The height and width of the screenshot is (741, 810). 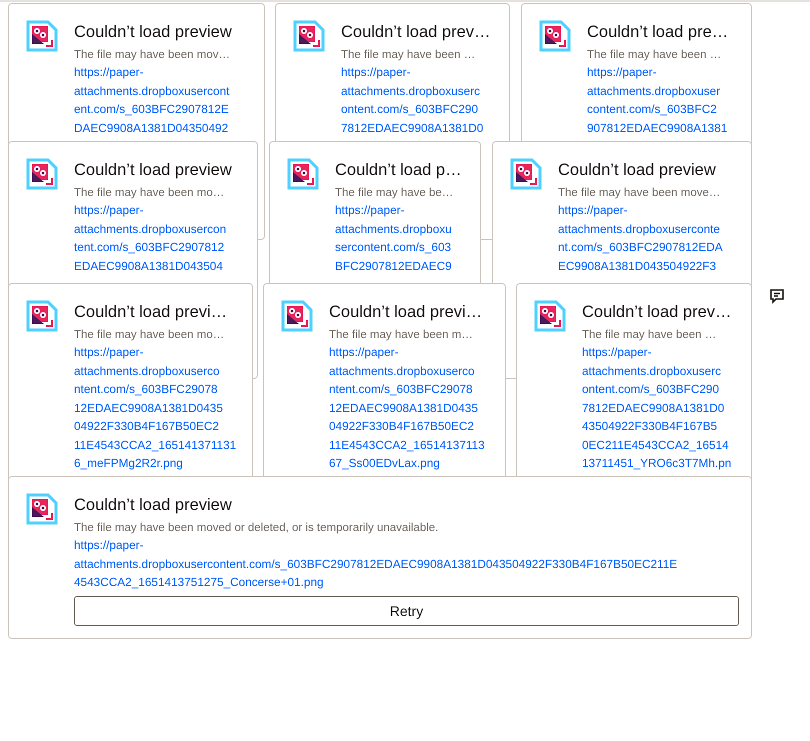 What do you see at coordinates (648, 265) in the screenshot?
I see `file-link: EC9908A1381D043504922F3` at bounding box center [648, 265].